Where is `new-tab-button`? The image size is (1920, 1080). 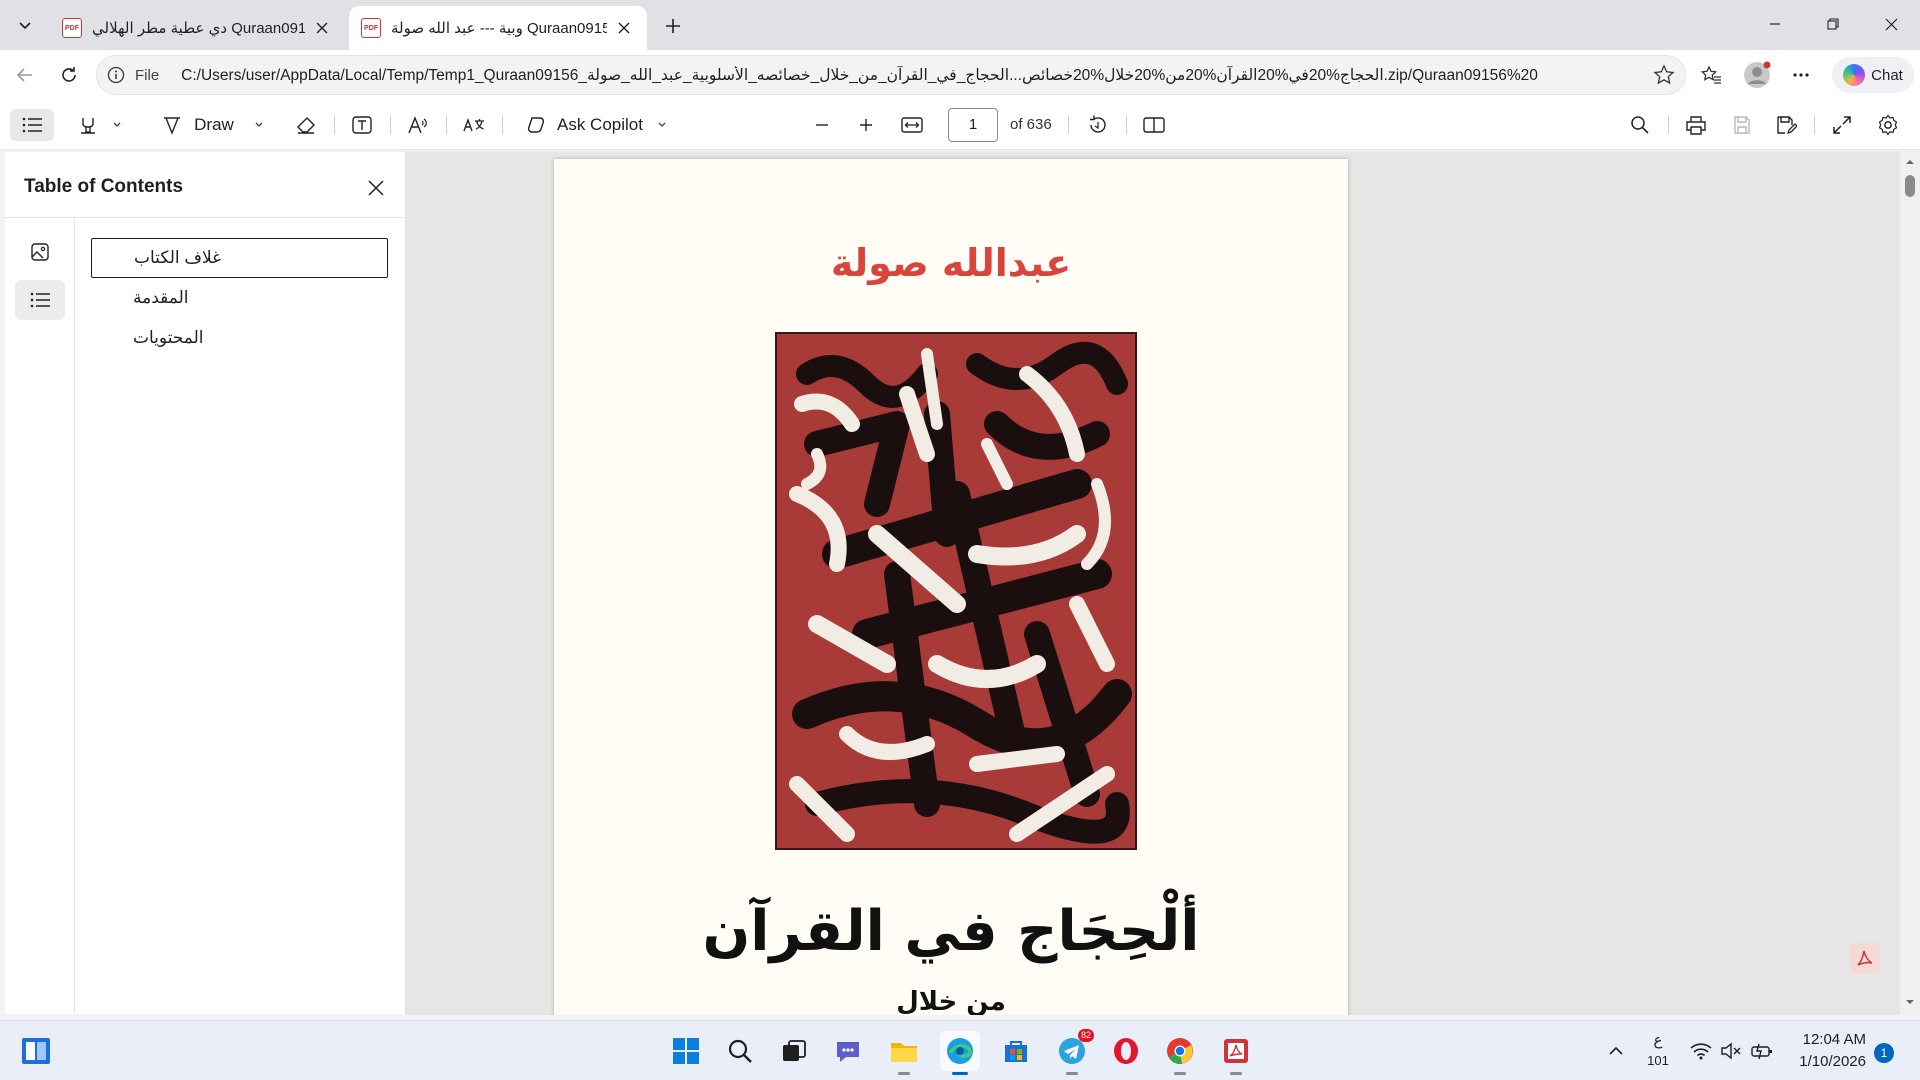 new-tab-button is located at coordinates (673, 26).